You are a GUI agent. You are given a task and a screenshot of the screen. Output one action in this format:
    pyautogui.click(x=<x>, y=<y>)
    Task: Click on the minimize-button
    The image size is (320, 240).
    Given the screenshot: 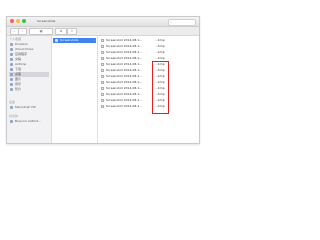 What is the action you would take?
    pyautogui.click(x=18, y=21)
    